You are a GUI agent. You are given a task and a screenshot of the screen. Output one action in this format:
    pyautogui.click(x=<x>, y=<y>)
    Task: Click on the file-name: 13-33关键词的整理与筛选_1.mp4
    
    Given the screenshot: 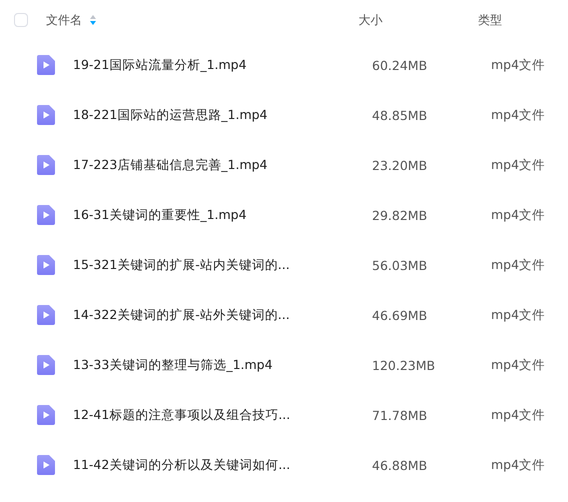 What is the action you would take?
    pyautogui.click(x=219, y=365)
    